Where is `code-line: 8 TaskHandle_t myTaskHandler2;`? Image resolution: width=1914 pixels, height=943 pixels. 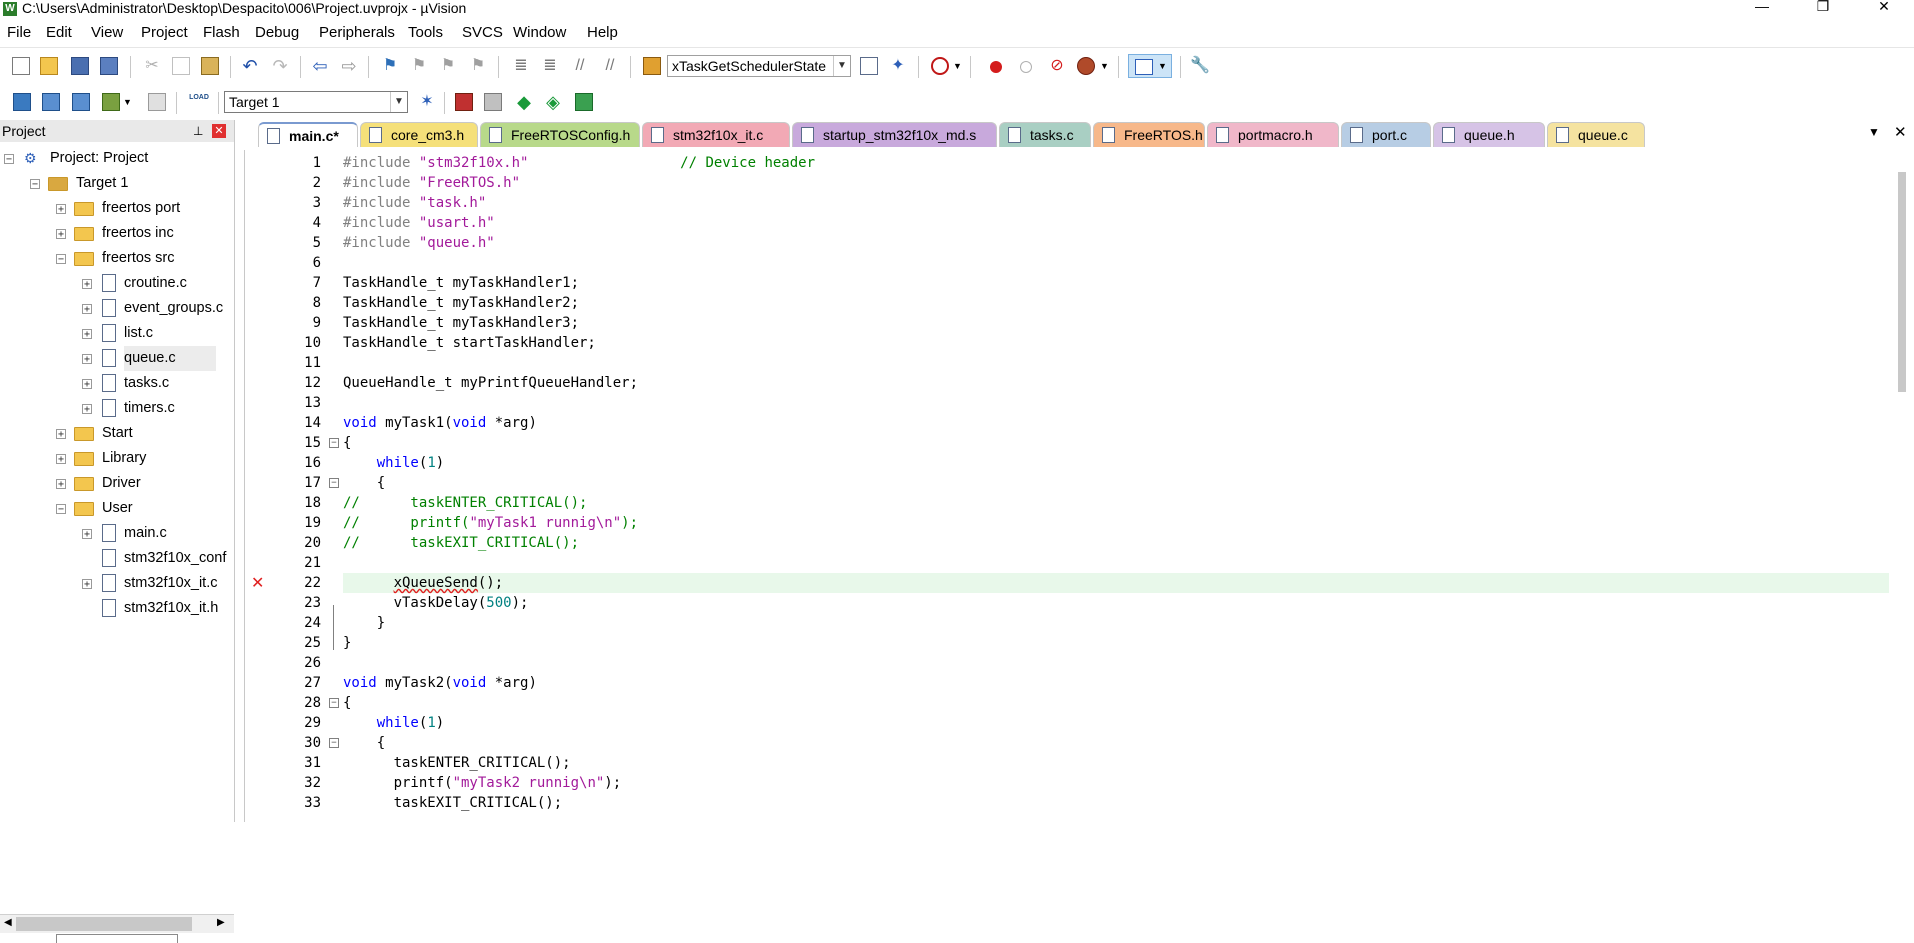 code-line: 8 TaskHandle_t myTaskHandler2; is located at coordinates (1069, 303).